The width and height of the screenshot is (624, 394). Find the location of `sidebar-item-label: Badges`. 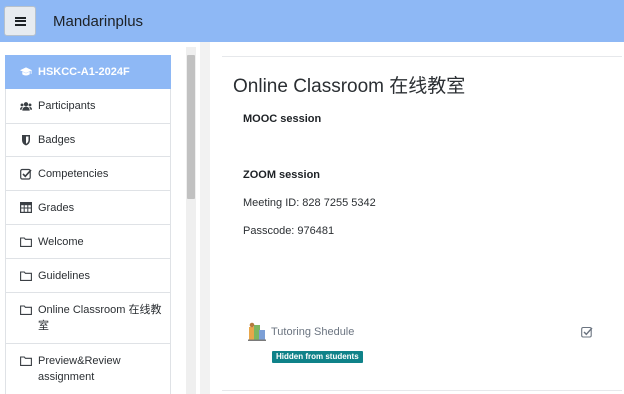

sidebar-item-label: Badges is located at coordinates (57, 140).